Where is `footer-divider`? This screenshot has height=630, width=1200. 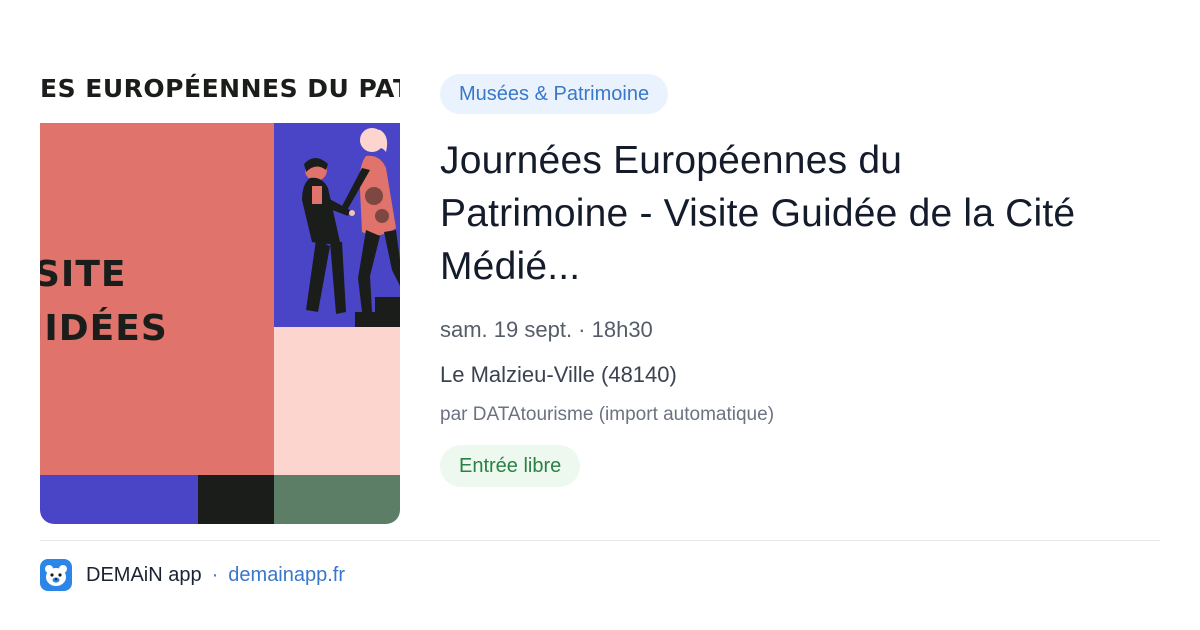
footer-divider is located at coordinates (600, 540).